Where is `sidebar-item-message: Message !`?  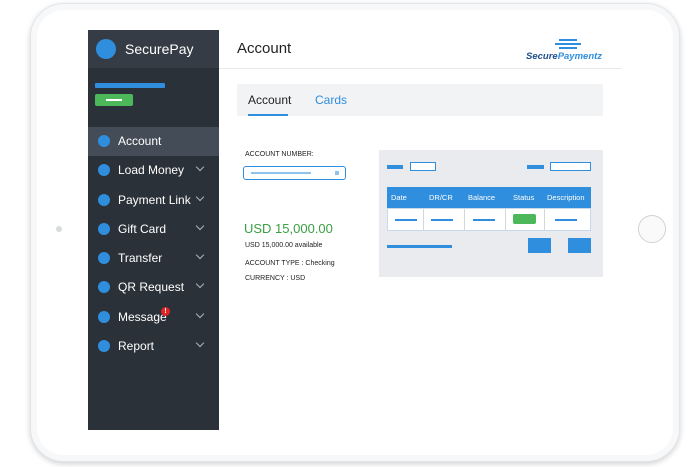
sidebar-item-message: Message ! is located at coordinates (153, 317).